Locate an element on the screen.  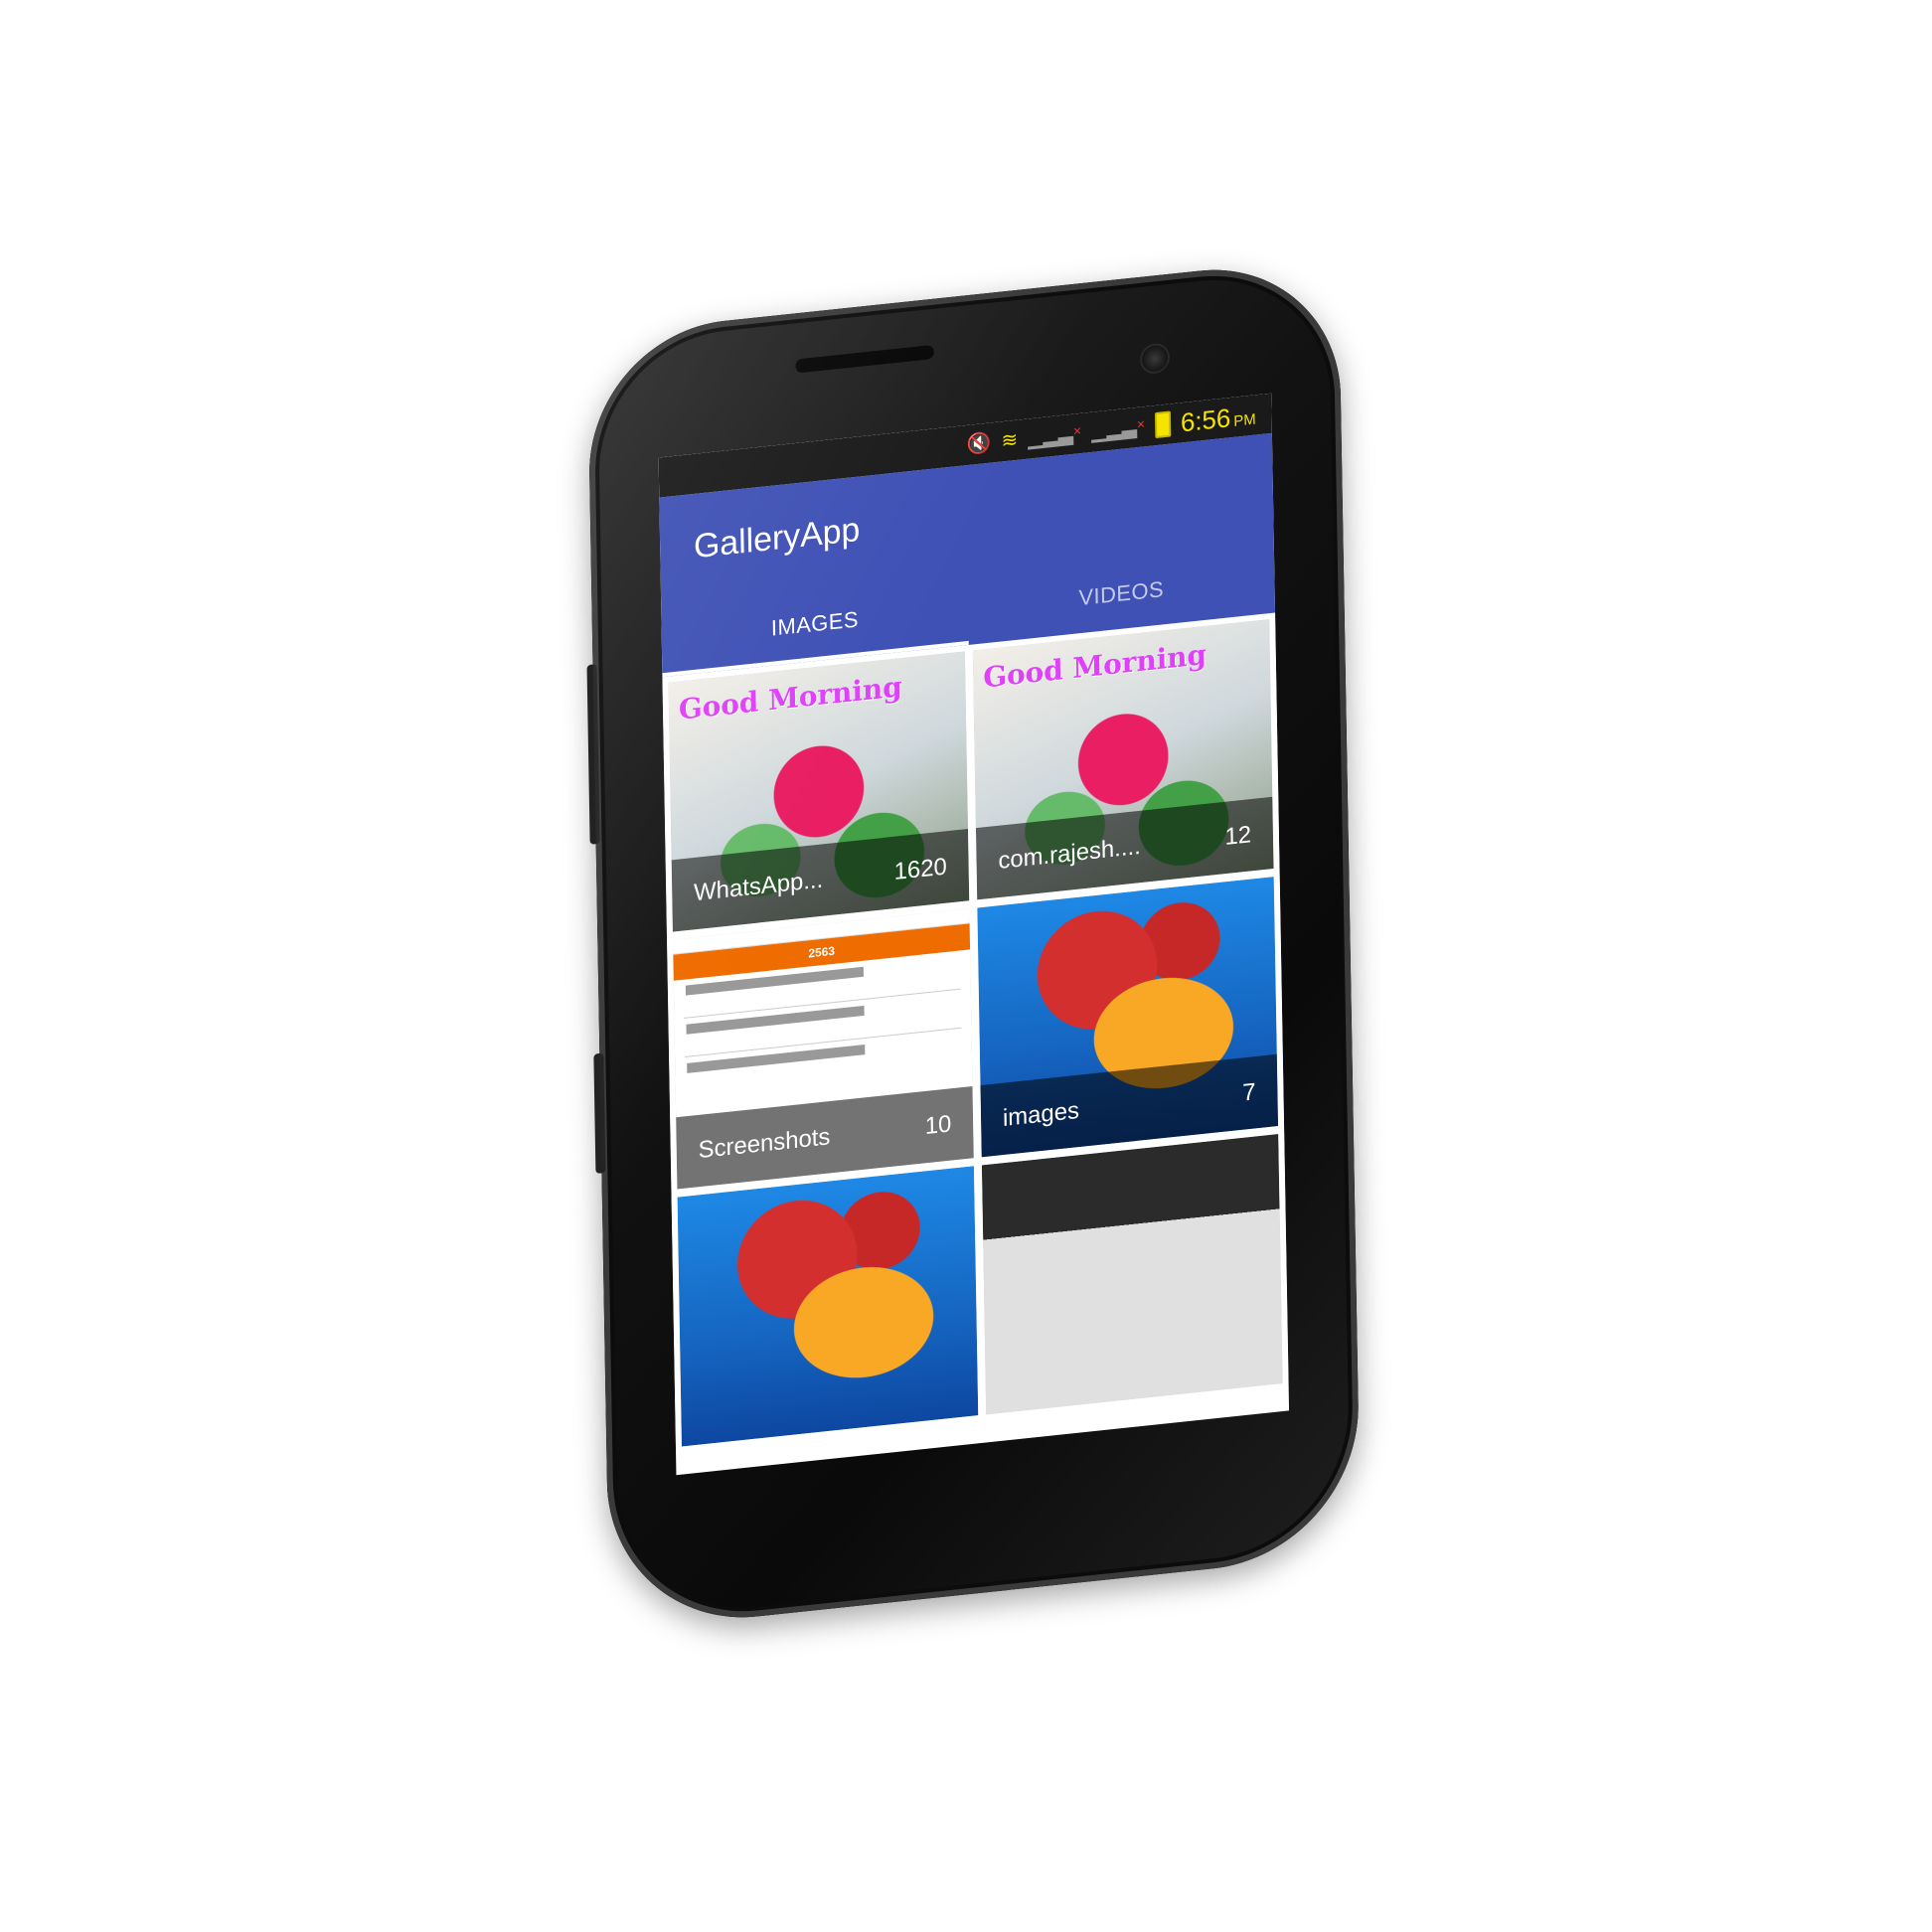
status-clock: 6:56 PM is located at coordinates (1218, 419).